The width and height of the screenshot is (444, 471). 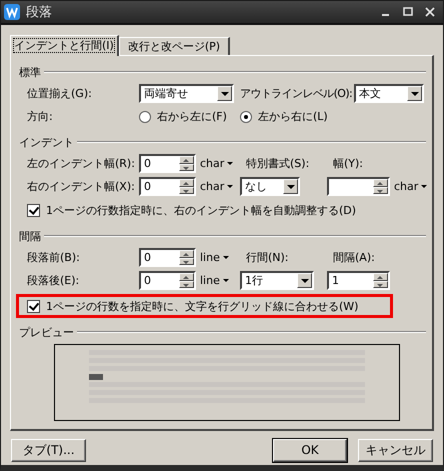 I want to click on field-label: 段落前(B):, so click(x=54, y=257).